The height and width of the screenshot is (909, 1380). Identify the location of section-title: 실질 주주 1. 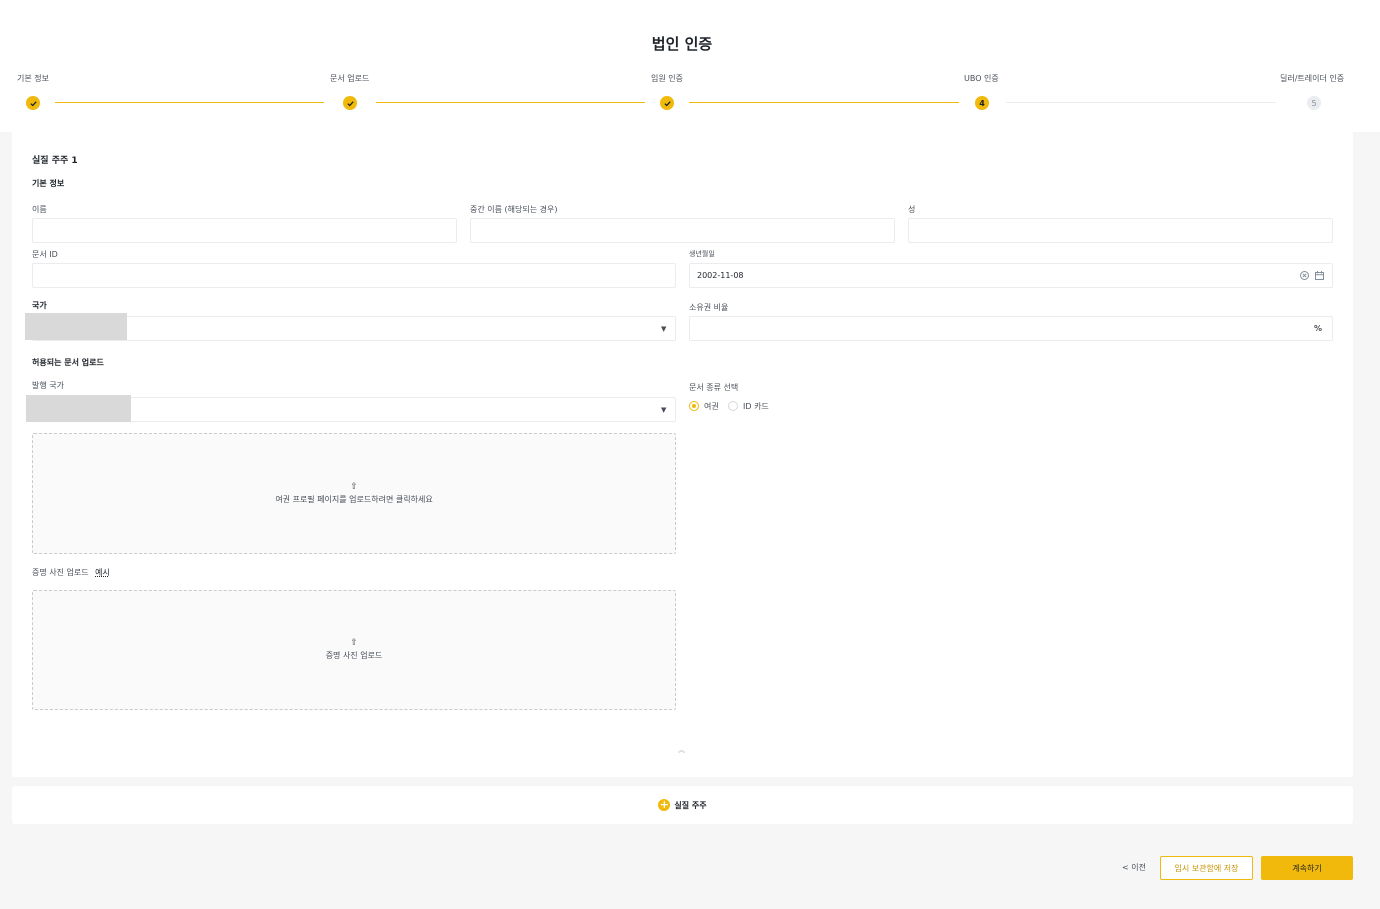
(55, 161).